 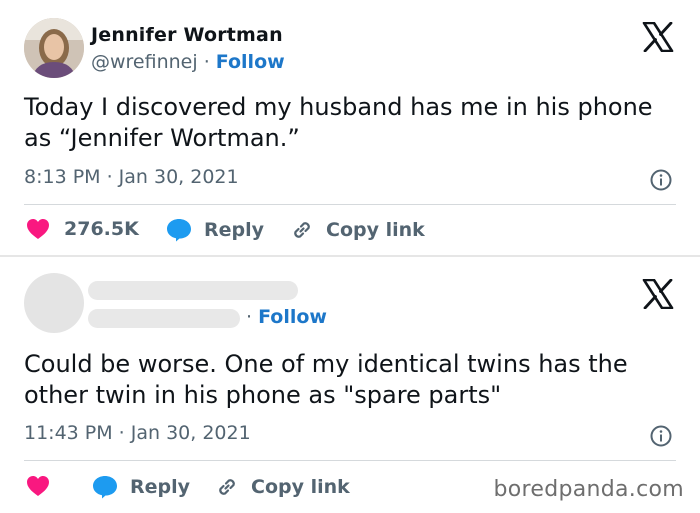 I want to click on redacted-handle, so click(x=164, y=318).